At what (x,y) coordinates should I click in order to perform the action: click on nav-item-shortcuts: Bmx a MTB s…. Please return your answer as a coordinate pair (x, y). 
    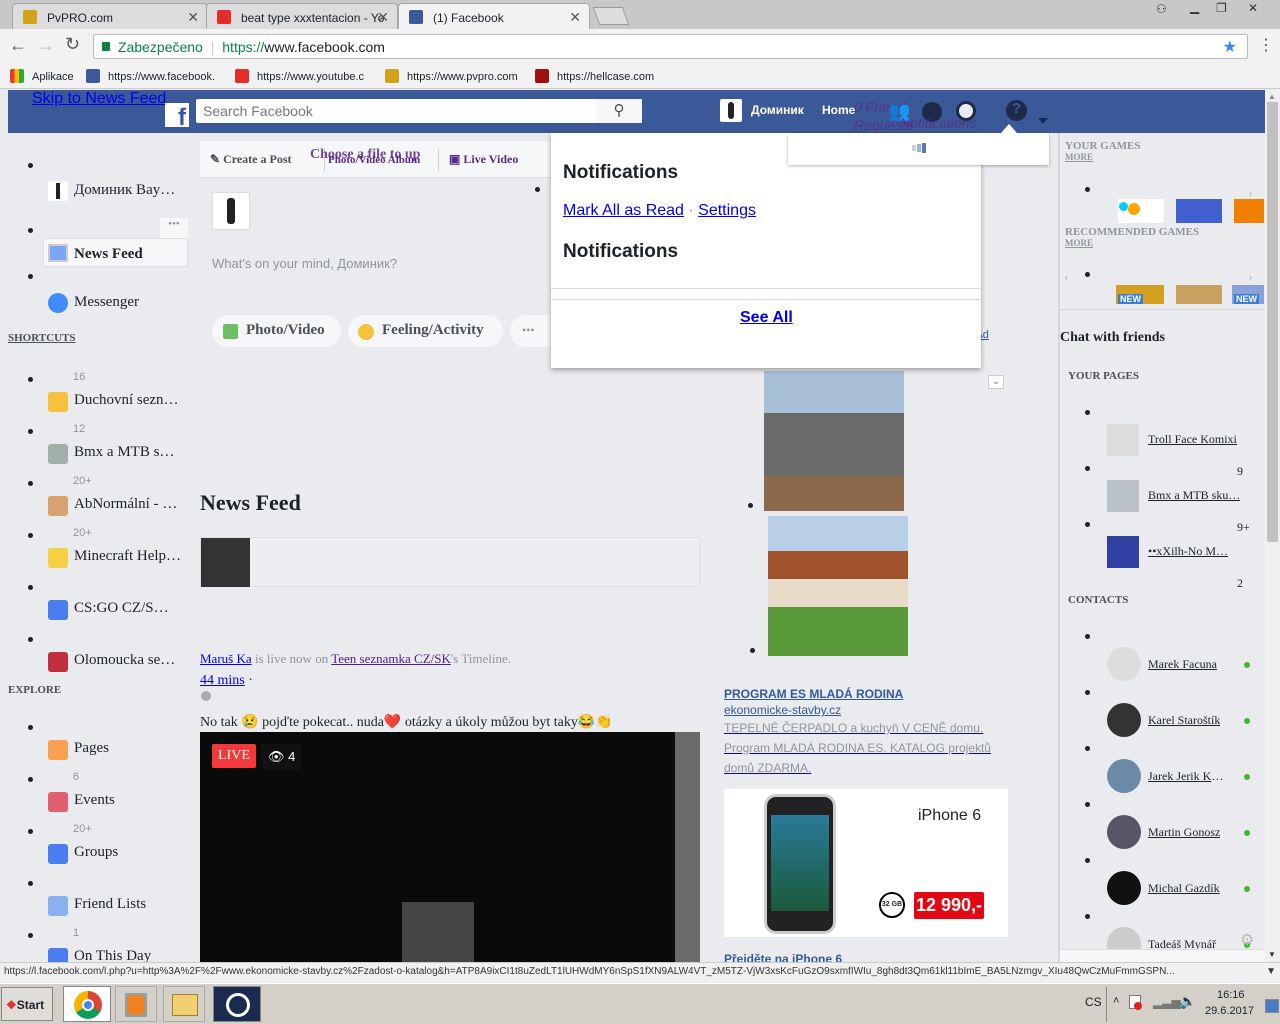
    Looking at the image, I should click on (124, 452).